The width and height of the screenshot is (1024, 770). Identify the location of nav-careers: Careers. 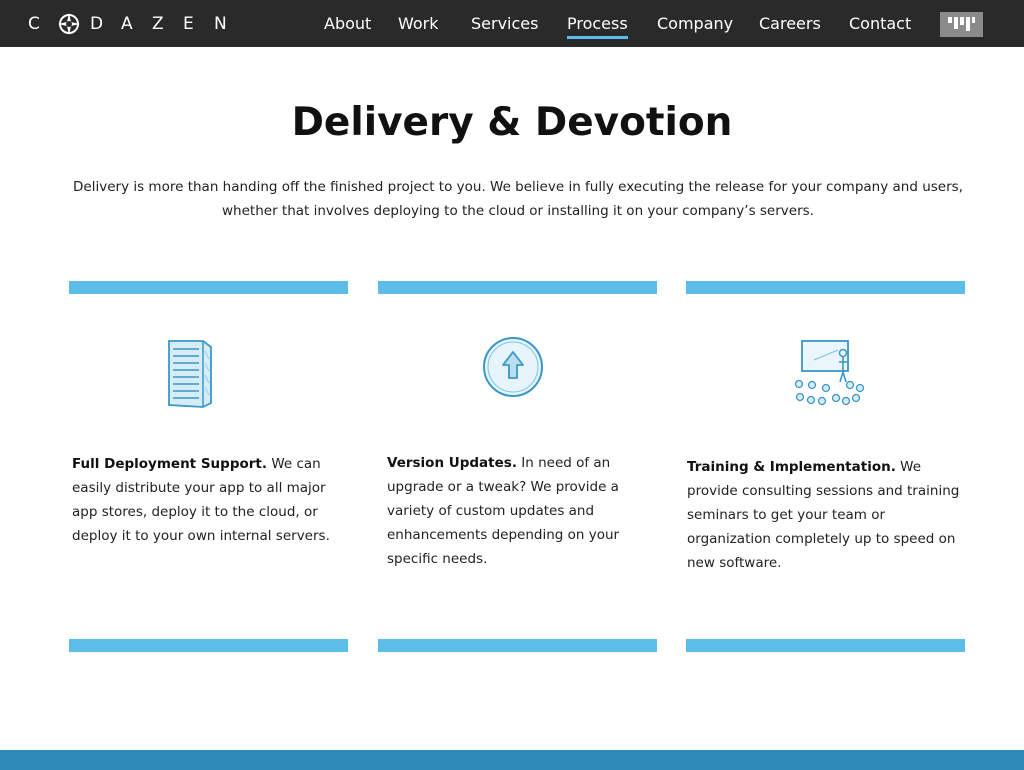
(790, 24).